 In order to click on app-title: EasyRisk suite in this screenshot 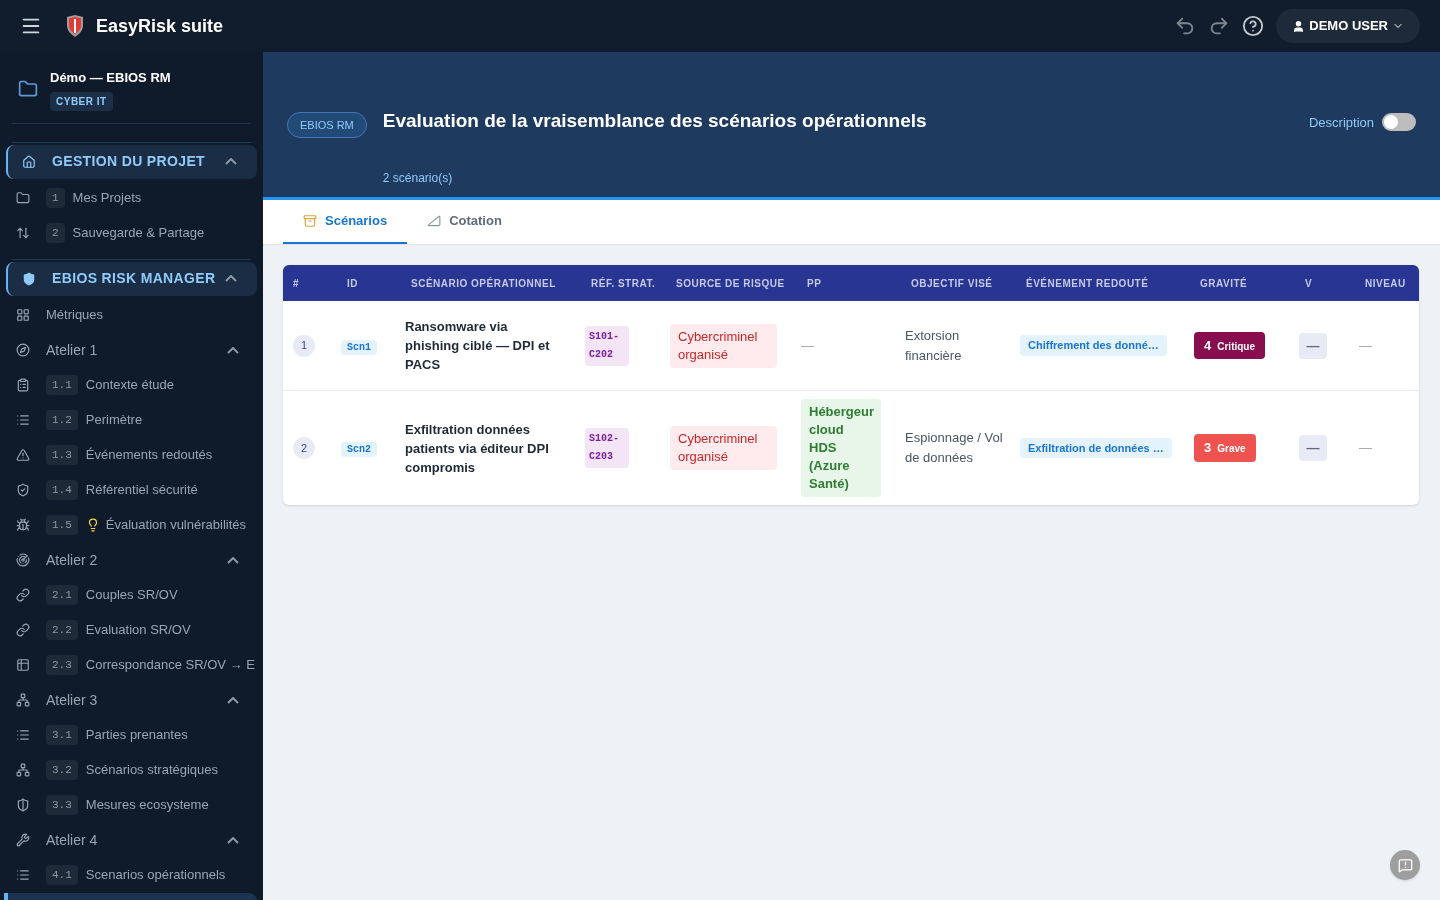, I will do `click(160, 26)`.